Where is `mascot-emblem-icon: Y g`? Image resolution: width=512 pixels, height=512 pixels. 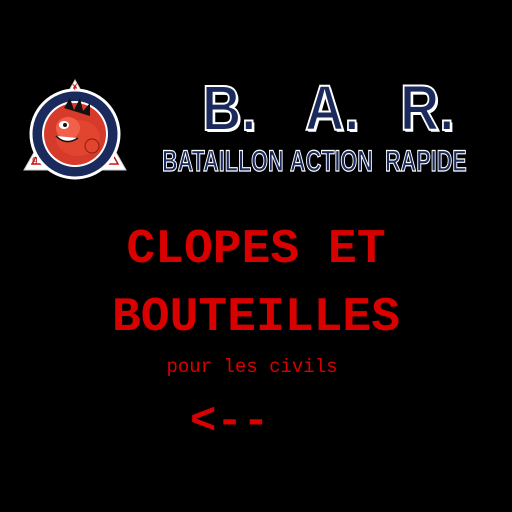 mascot-emblem-icon: Y g is located at coordinates (75, 129).